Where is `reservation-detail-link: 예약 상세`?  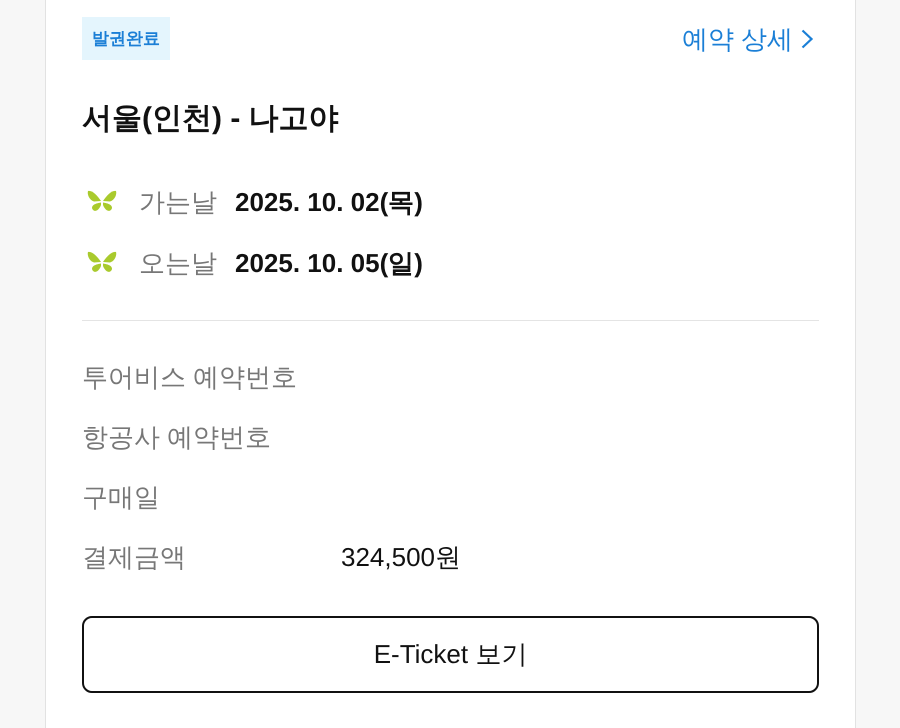 reservation-detail-link: 예약 상세 is located at coordinates (747, 38).